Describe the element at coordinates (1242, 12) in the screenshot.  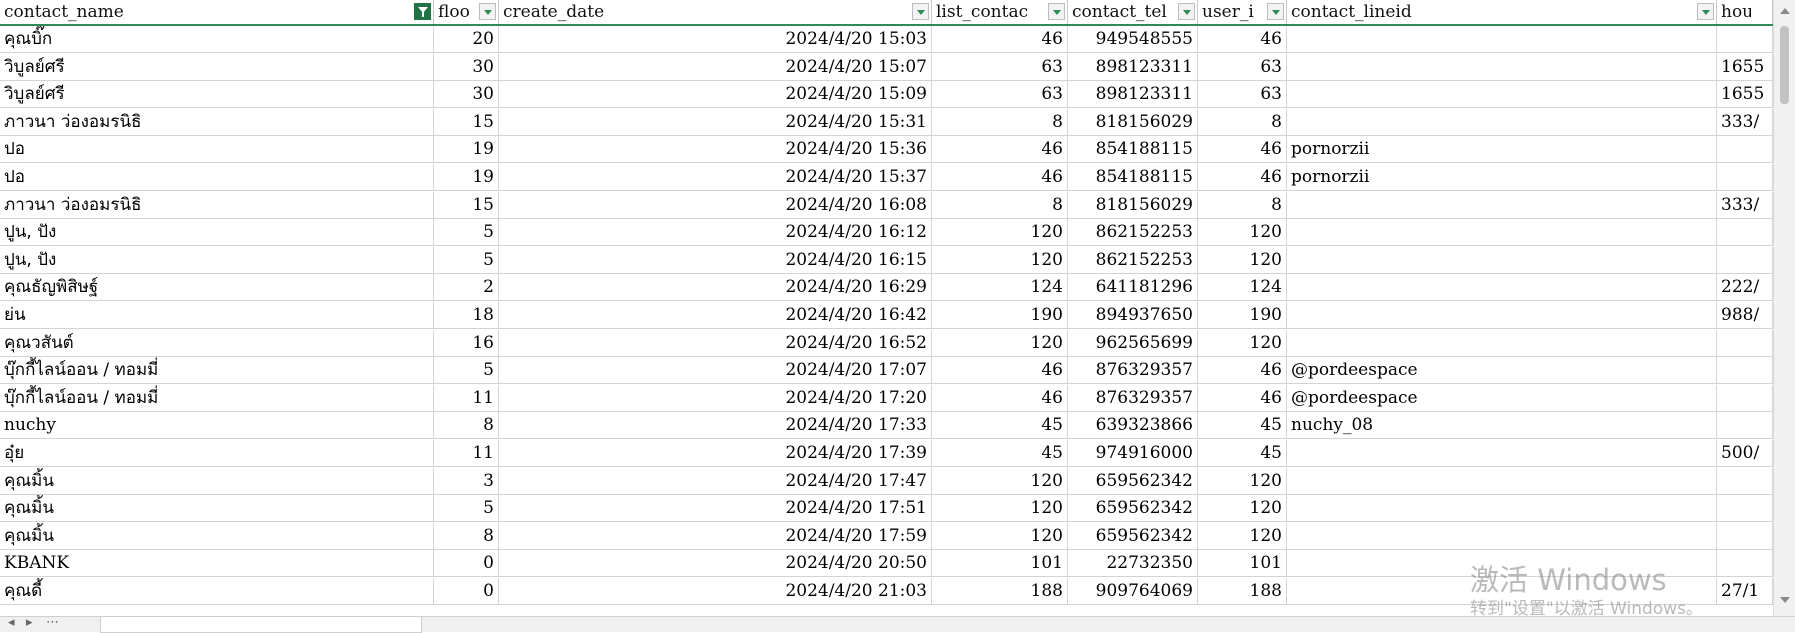
I see `column-header-user-id: user_i` at that location.